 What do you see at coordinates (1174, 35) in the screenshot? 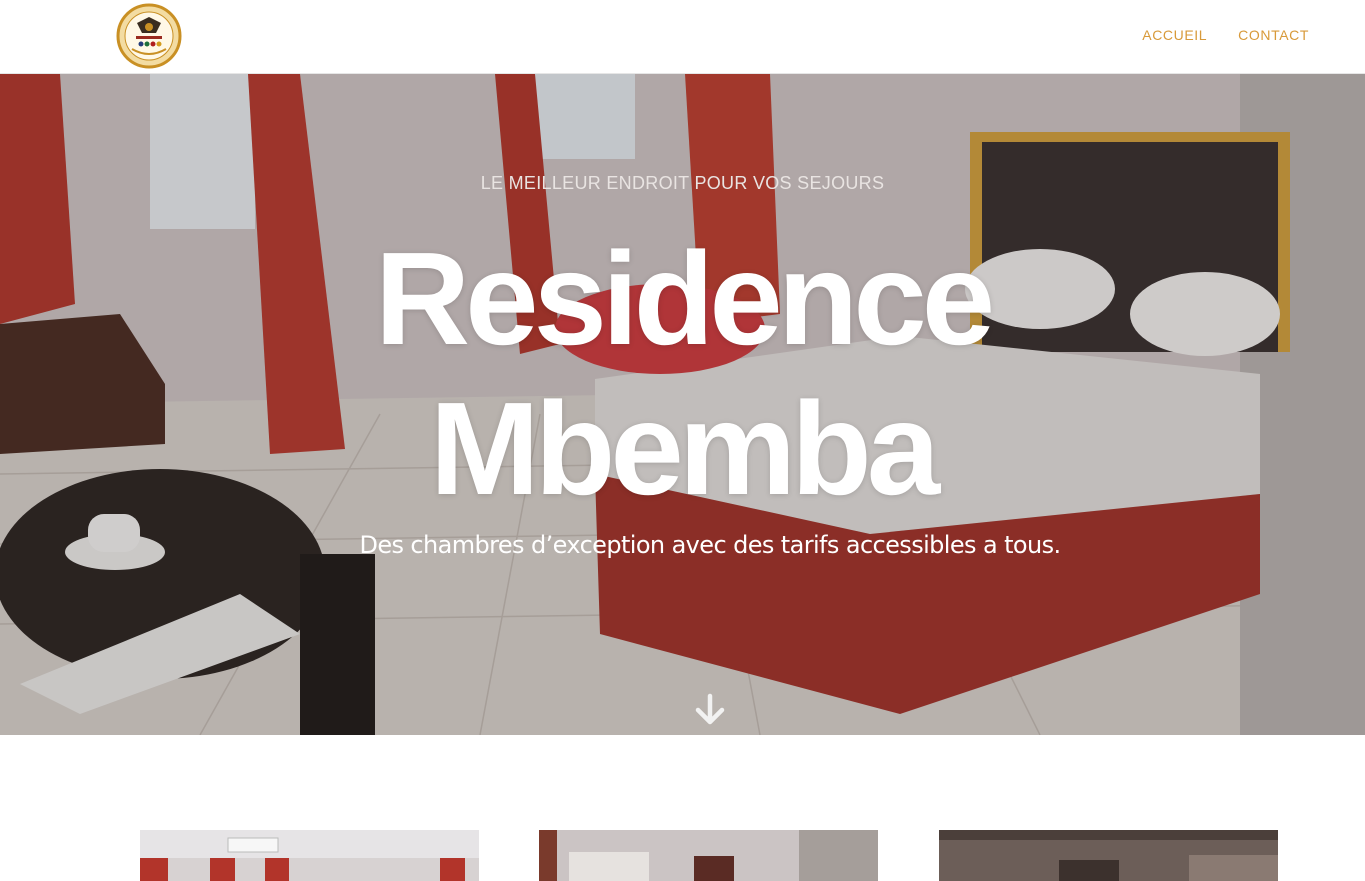
I see `nav-link-accueil: ACCUEIL` at bounding box center [1174, 35].